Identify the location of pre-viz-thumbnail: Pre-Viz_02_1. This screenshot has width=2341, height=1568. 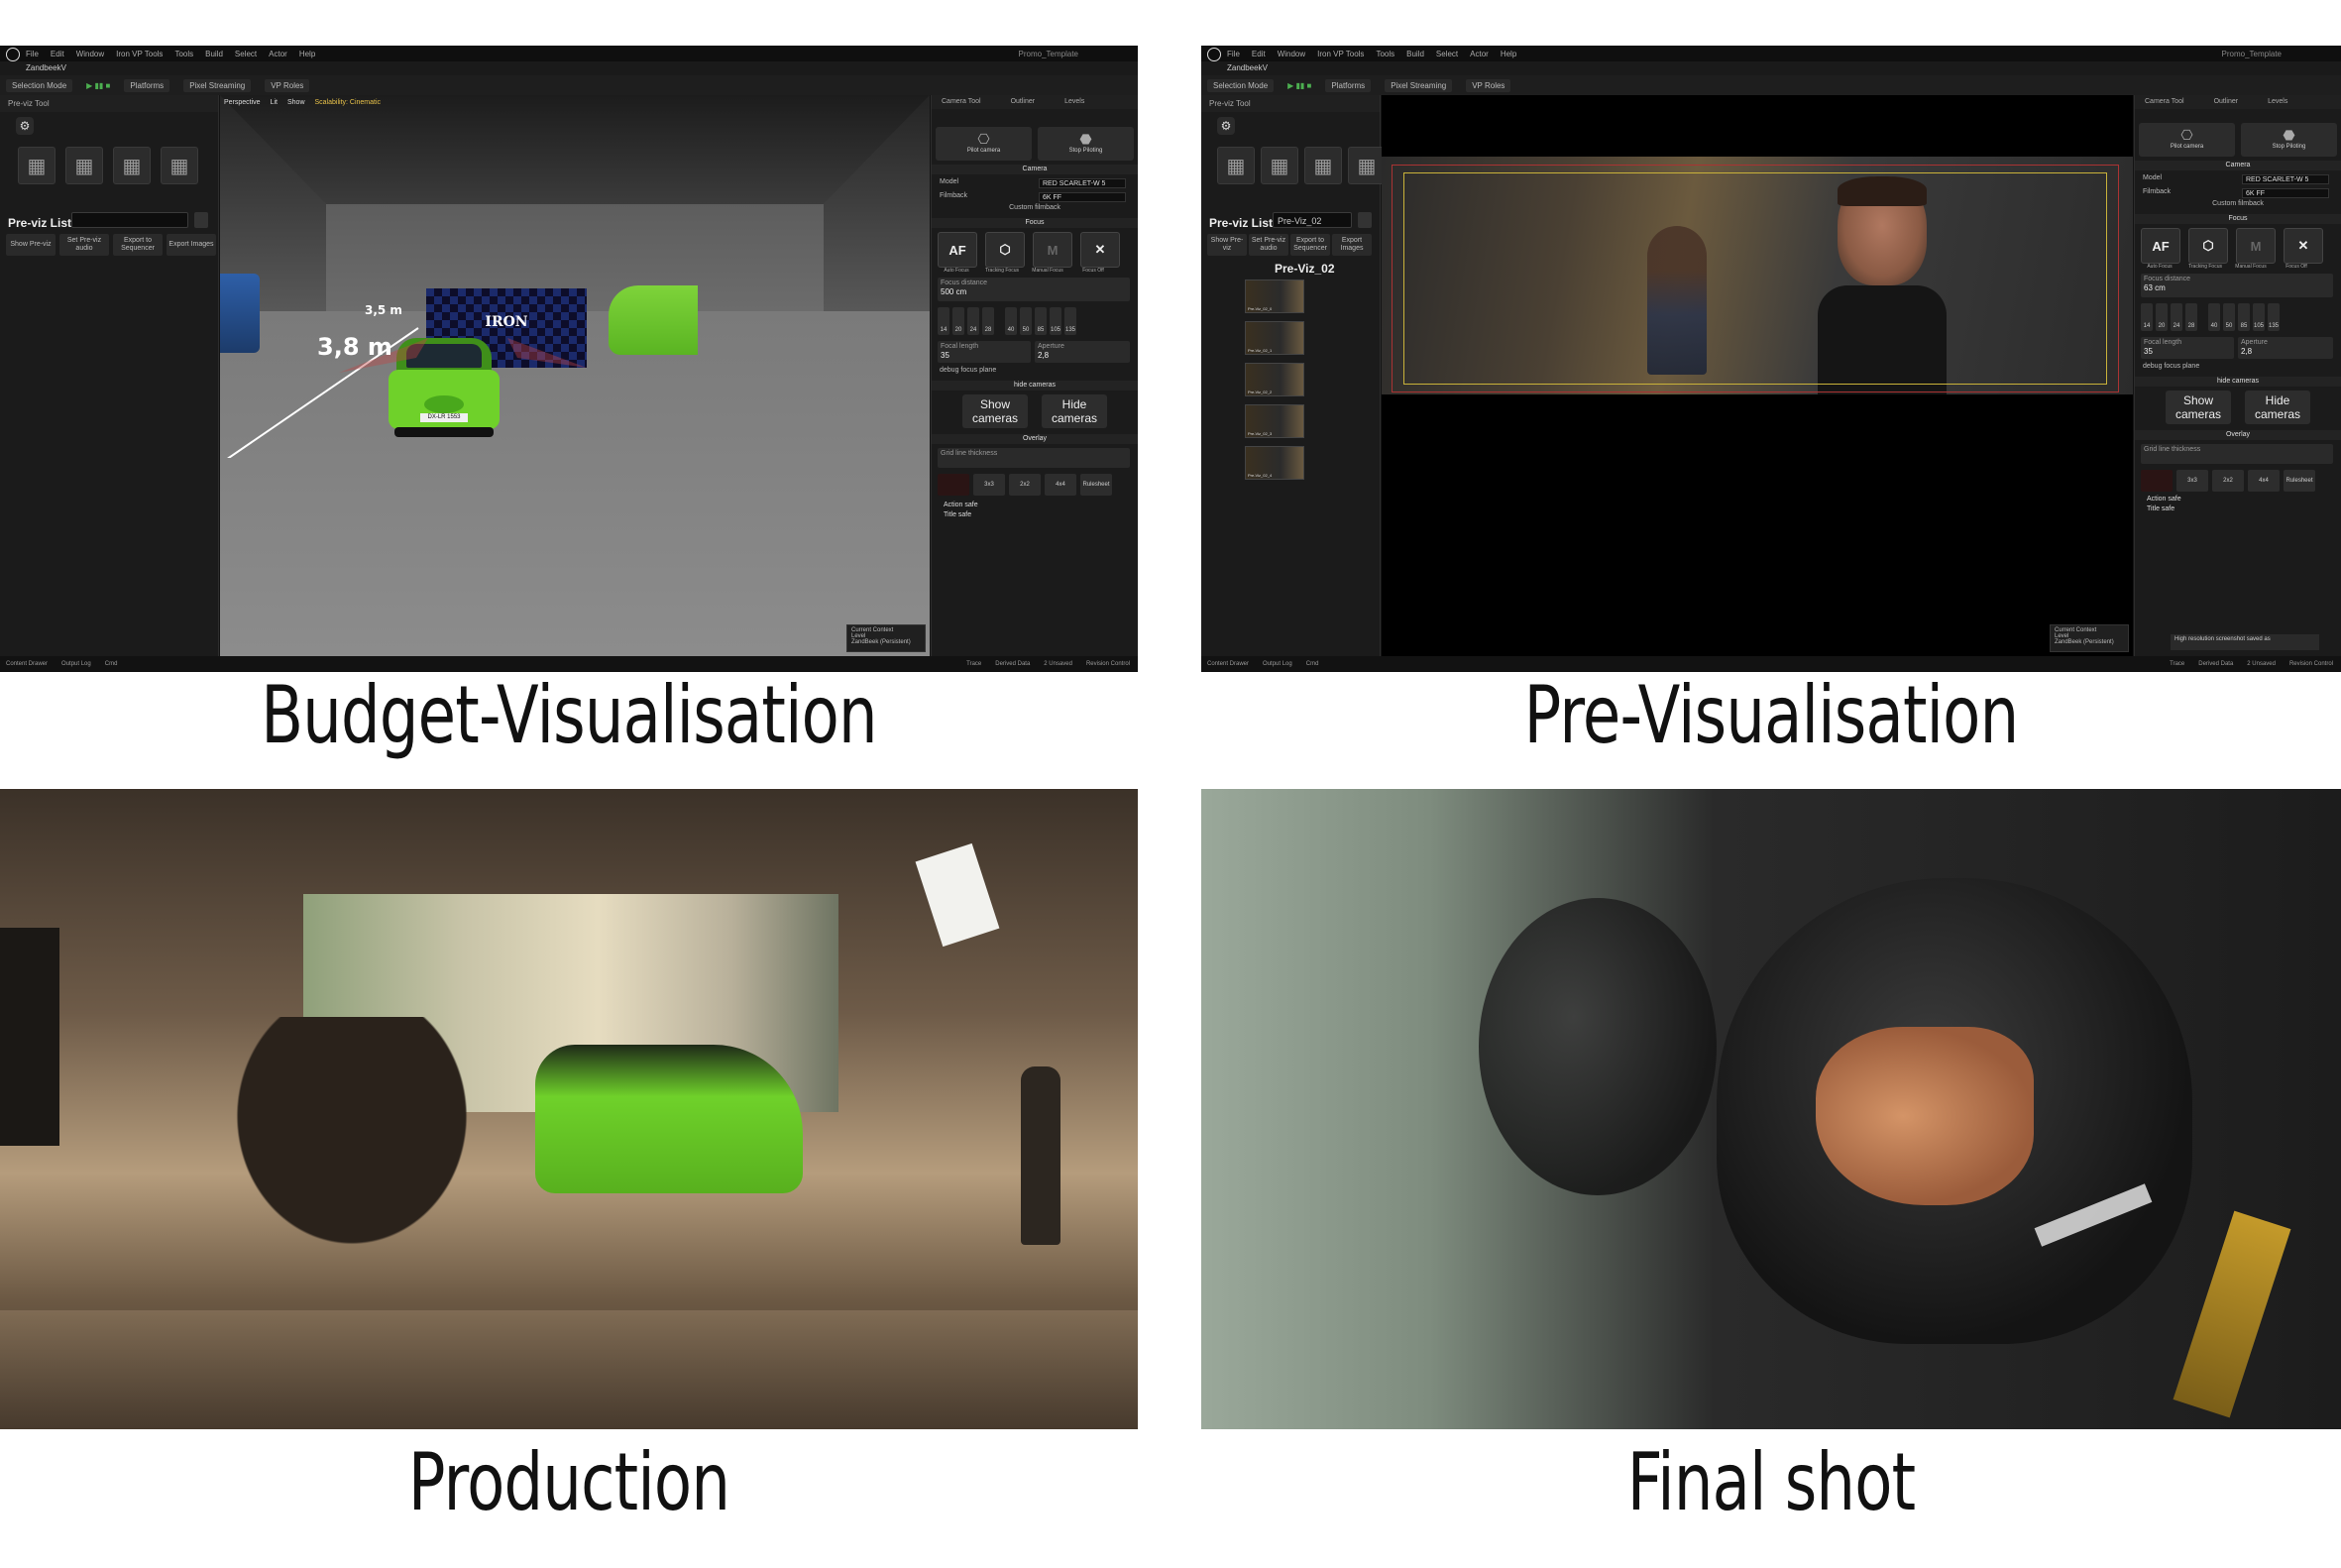
(1274, 338).